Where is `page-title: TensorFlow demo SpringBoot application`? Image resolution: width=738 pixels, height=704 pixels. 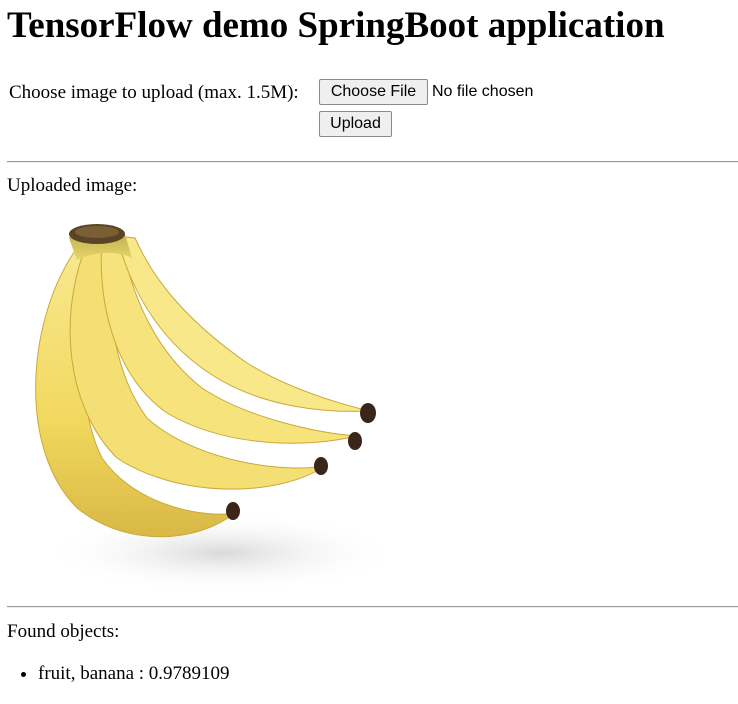
page-title: TensorFlow demo SpringBoot application is located at coordinates (336, 25).